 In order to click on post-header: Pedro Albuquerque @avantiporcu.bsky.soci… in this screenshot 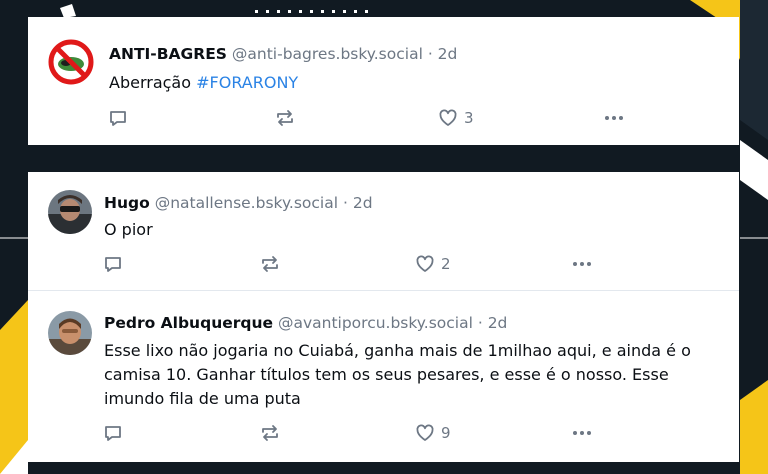, I will do `click(305, 323)`.